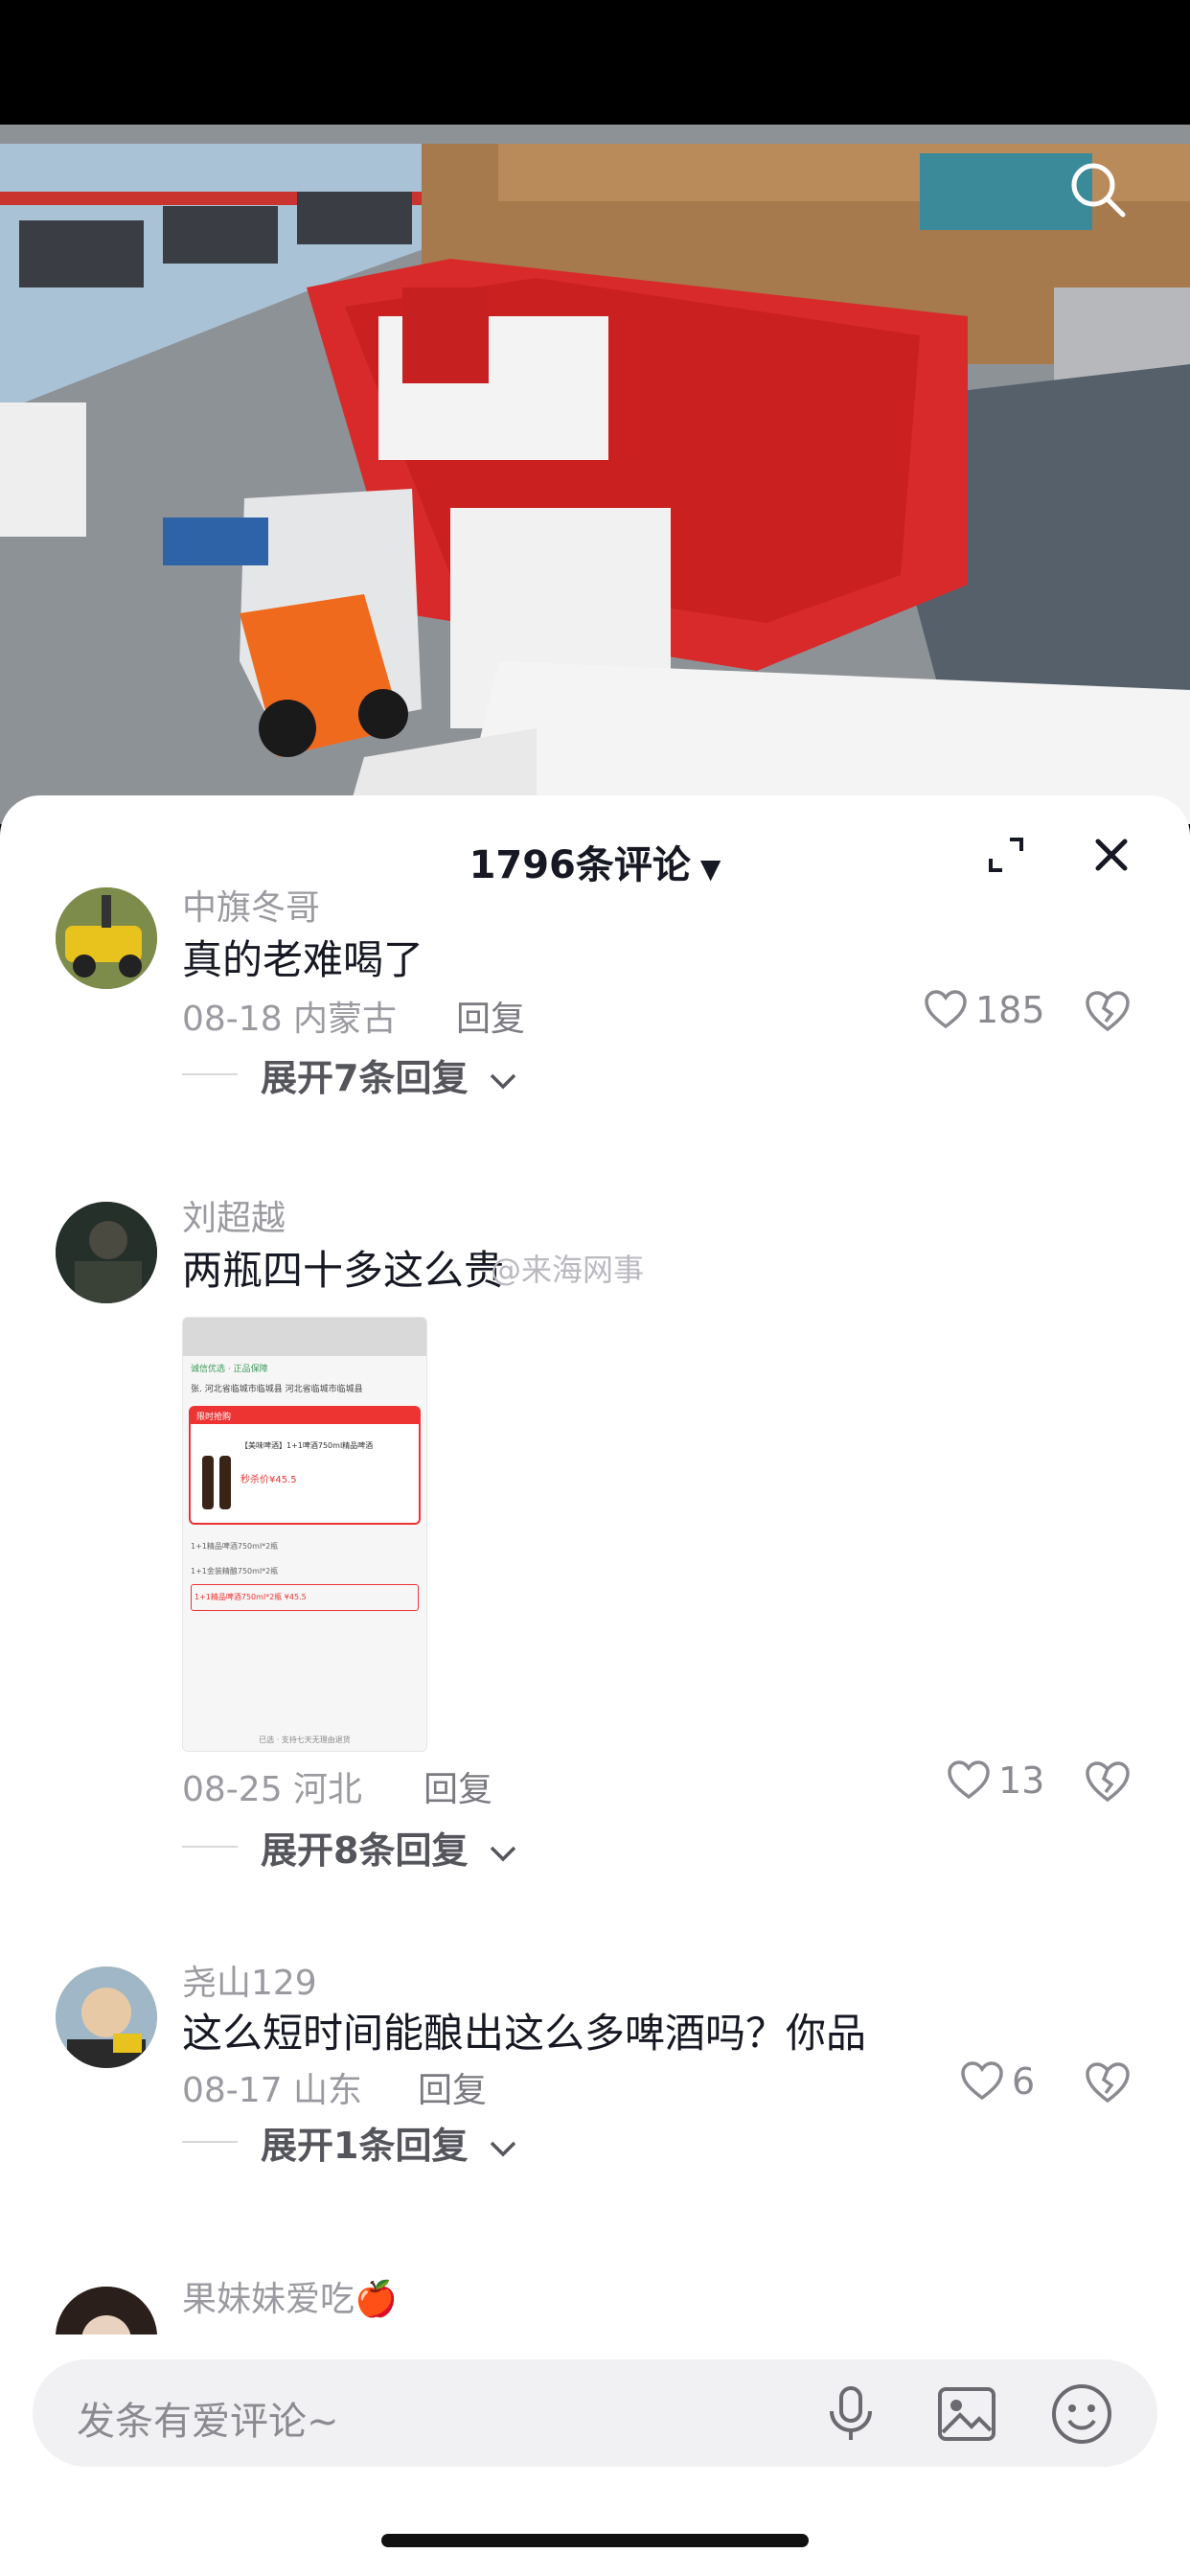 This screenshot has height=2576, width=1190. What do you see at coordinates (1006, 855) in the screenshot?
I see `expand-icon` at bounding box center [1006, 855].